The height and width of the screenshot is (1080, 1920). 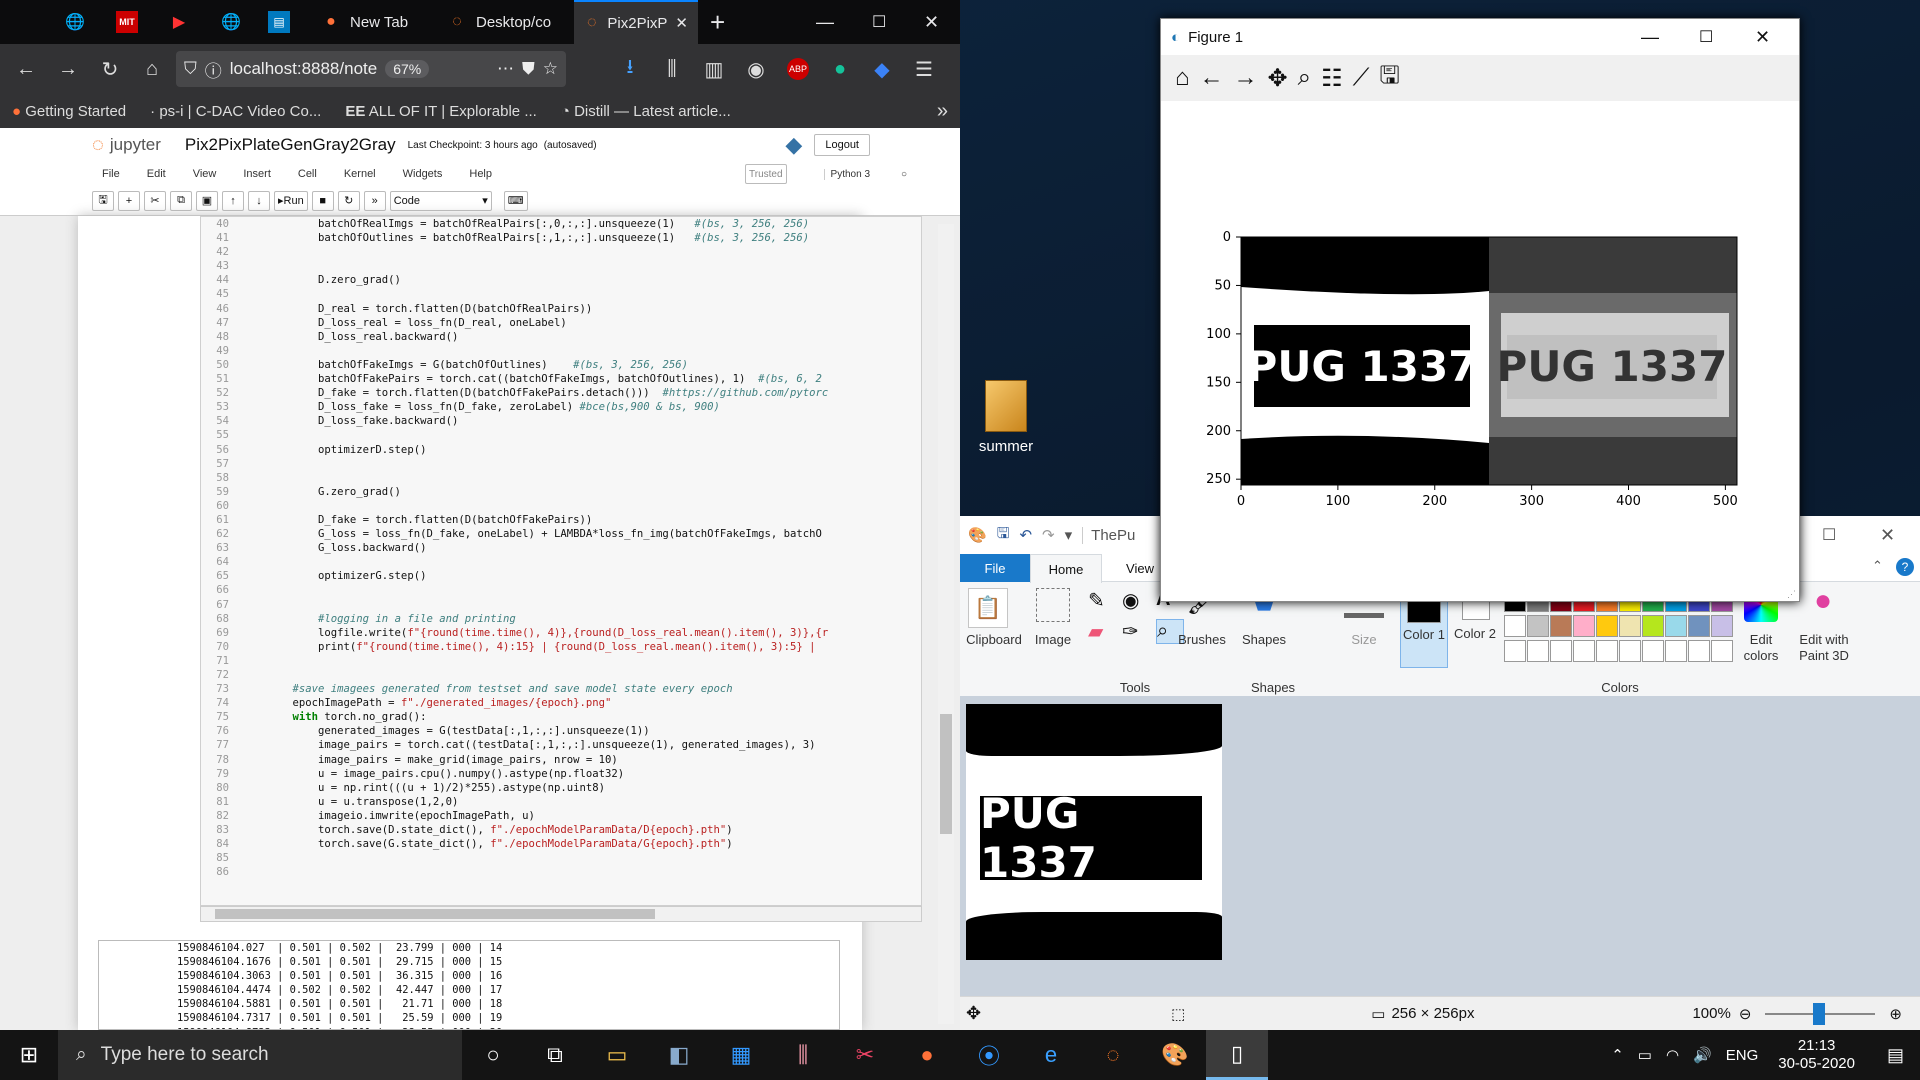 What do you see at coordinates (672, 69) in the screenshot?
I see `library-icon: ⫼` at bounding box center [672, 69].